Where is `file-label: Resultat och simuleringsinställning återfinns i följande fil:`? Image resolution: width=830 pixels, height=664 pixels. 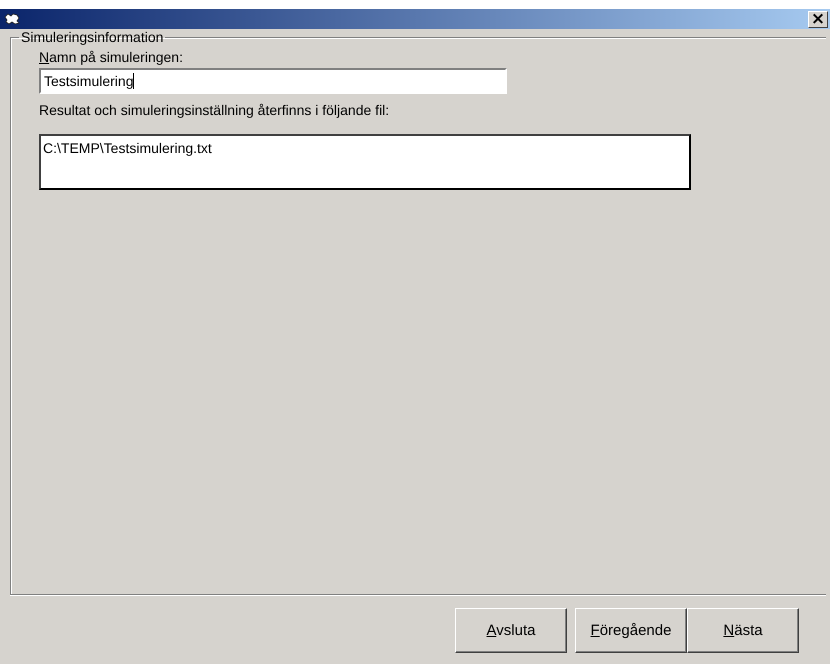 file-label: Resultat och simuleringsinställning återfinns i följande fil: is located at coordinates (214, 110).